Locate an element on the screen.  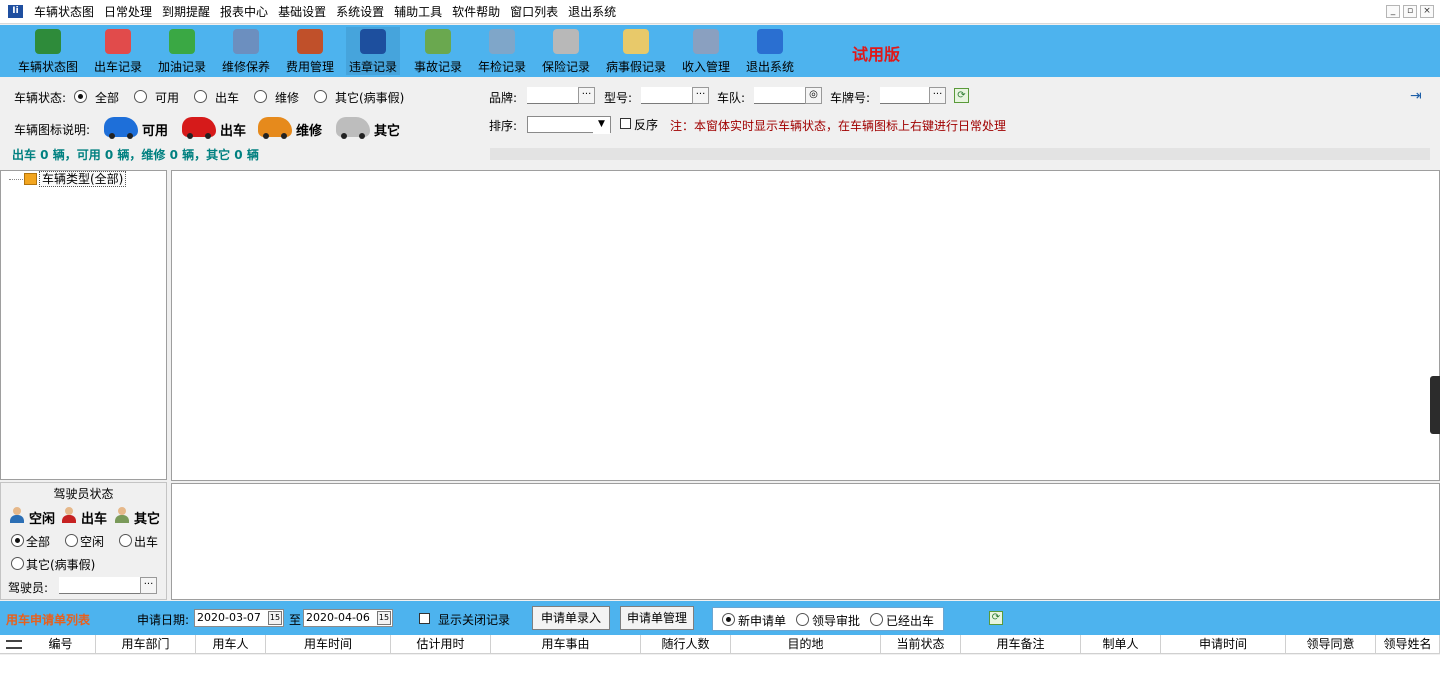
table-column-header: 用车备注 is located at coordinates (1021, 644).